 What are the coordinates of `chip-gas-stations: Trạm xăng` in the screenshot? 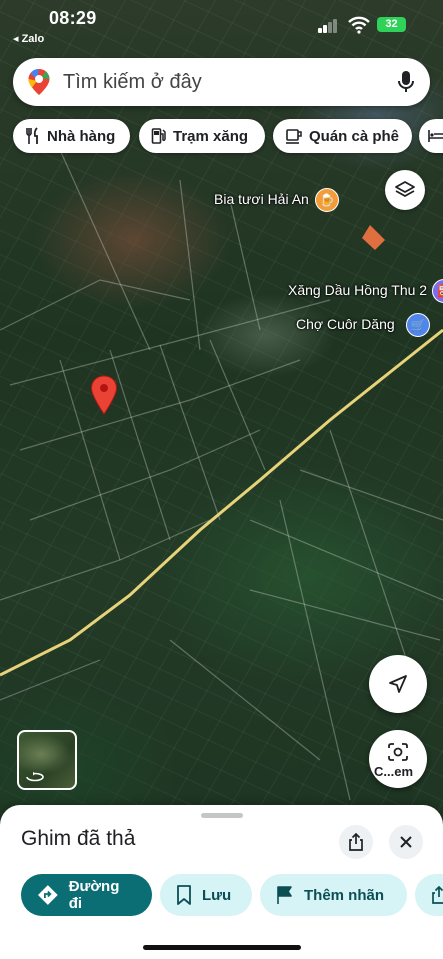 It's located at (202, 136).